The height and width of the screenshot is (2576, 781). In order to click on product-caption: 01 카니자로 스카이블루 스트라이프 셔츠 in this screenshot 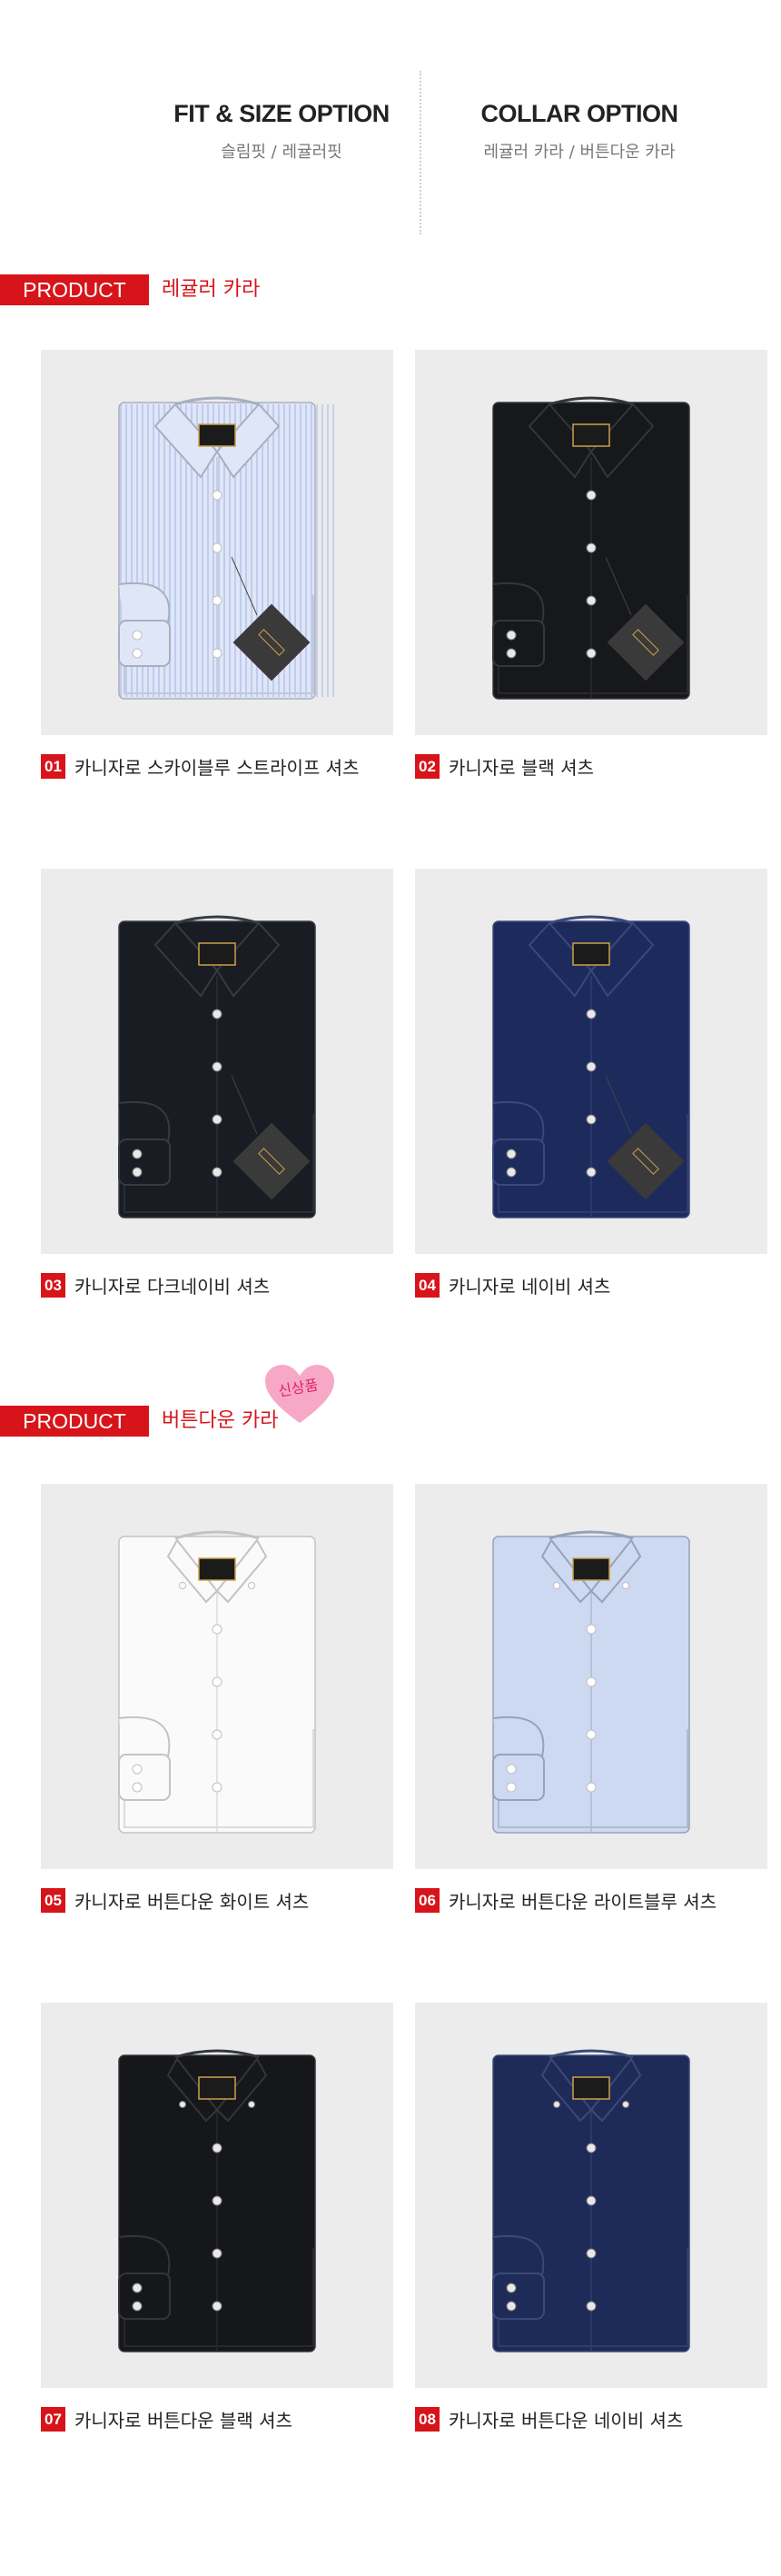, I will do `click(200, 767)`.